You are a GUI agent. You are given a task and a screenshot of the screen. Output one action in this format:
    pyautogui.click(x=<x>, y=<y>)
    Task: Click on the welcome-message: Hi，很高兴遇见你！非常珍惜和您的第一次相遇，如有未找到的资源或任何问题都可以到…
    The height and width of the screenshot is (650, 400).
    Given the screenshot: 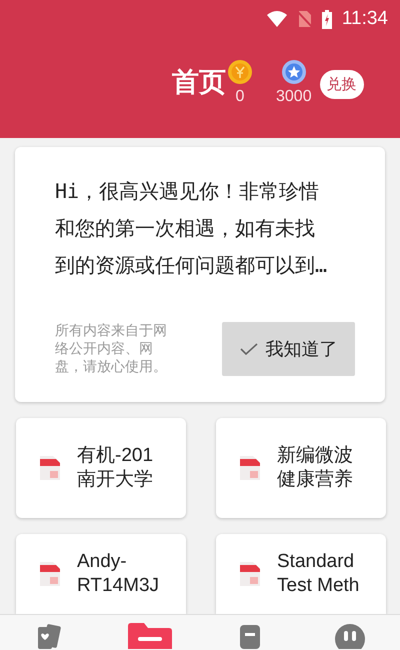 What is the action you would take?
    pyautogui.click(x=191, y=228)
    